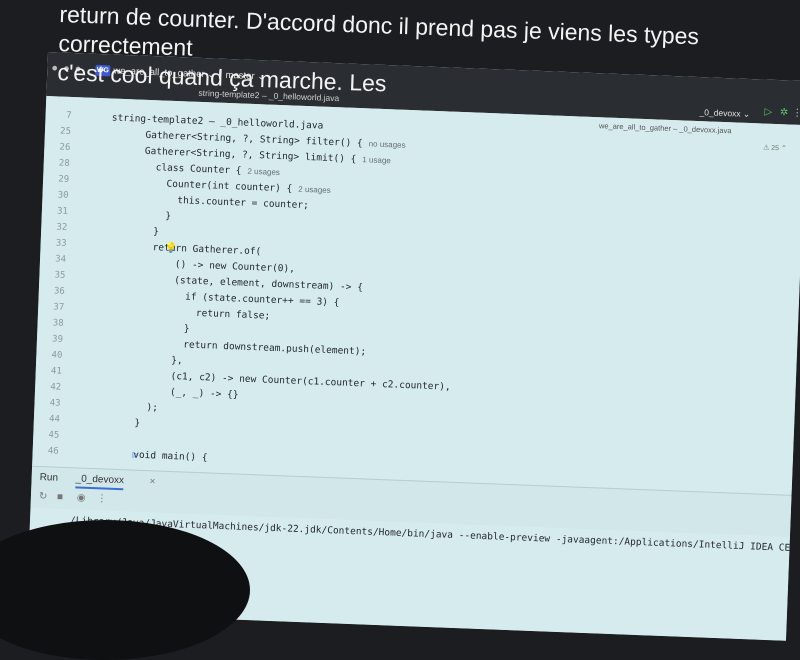 This screenshot has width=800, height=660. I want to click on run-gutter-icon: ▷, so click(135, 455).